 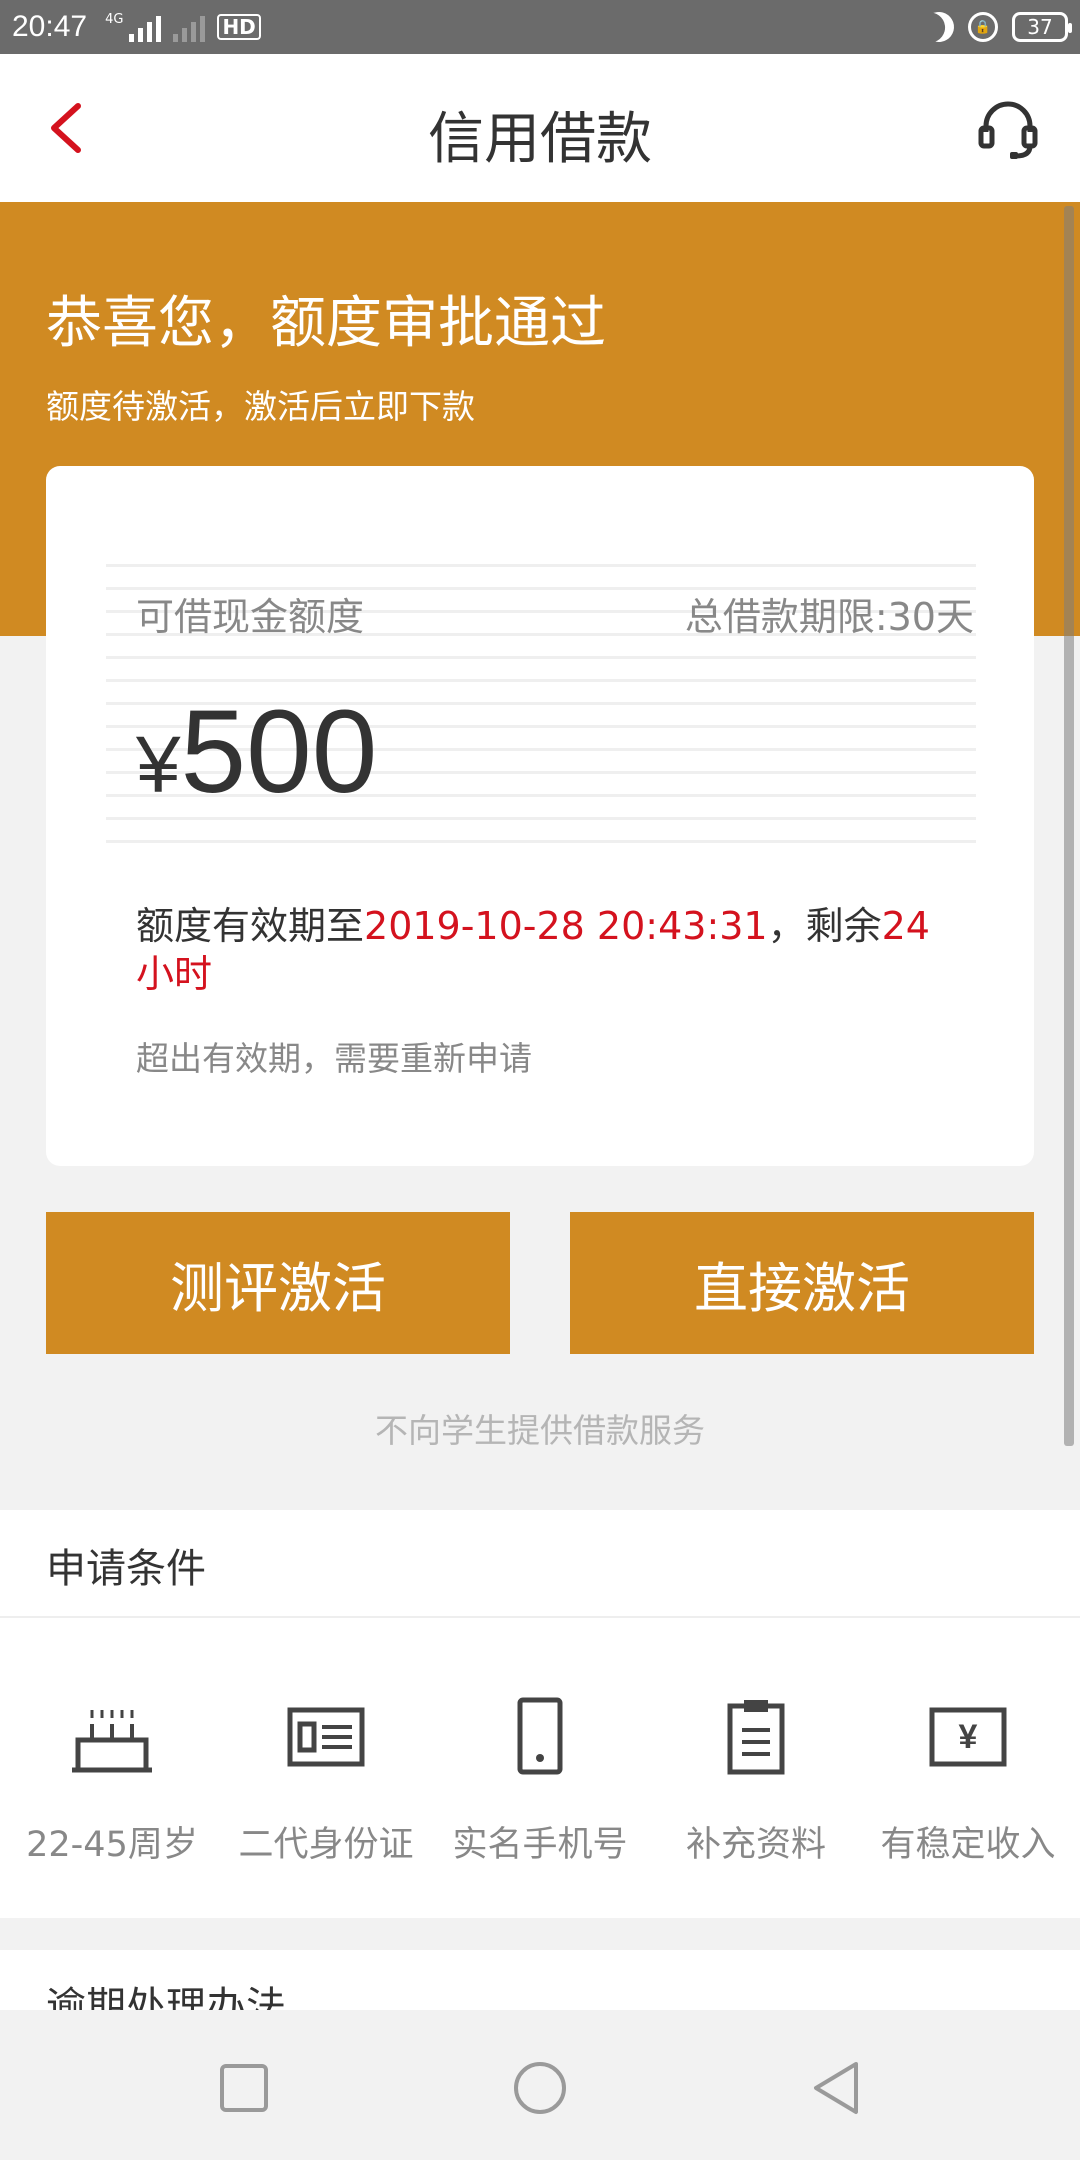 I want to click on student-disclaimer: 不向学生提供借款服务, so click(x=540, y=1430).